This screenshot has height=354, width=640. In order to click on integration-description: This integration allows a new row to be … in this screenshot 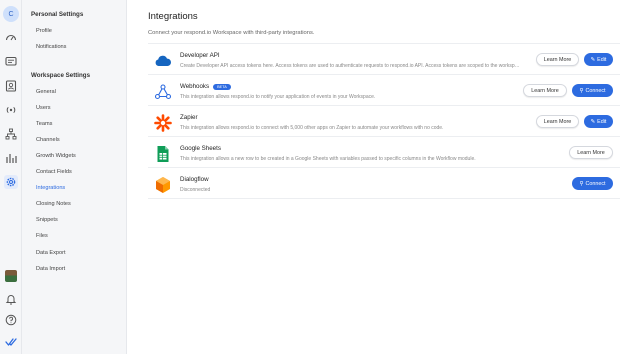, I will do `click(328, 159)`.